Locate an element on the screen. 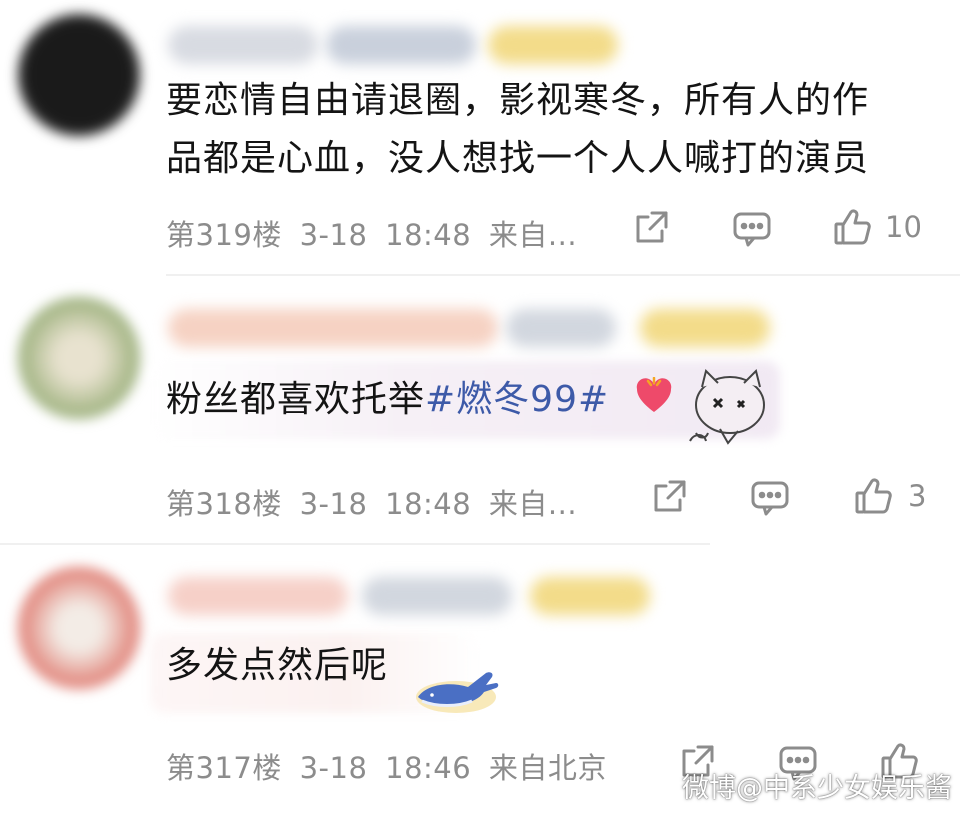  like-count: 10 is located at coordinates (903, 227).